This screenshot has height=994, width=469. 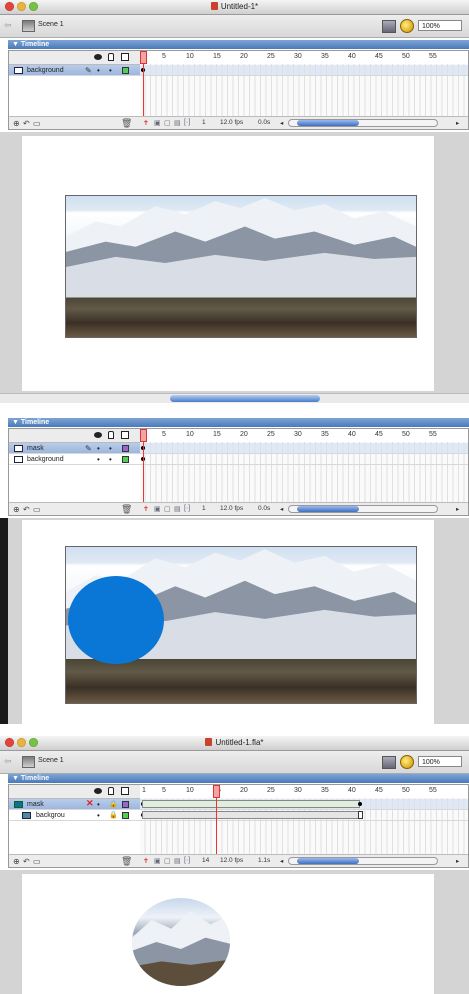 I want to click on end-frame, so click(x=360, y=815).